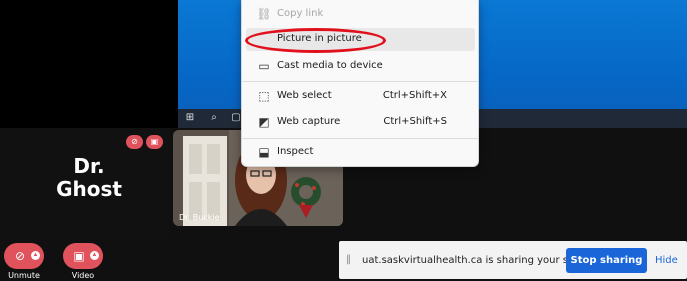  Describe the element at coordinates (89, 177) in the screenshot. I see `participant-name-ghost: Dr. Ghost` at that location.